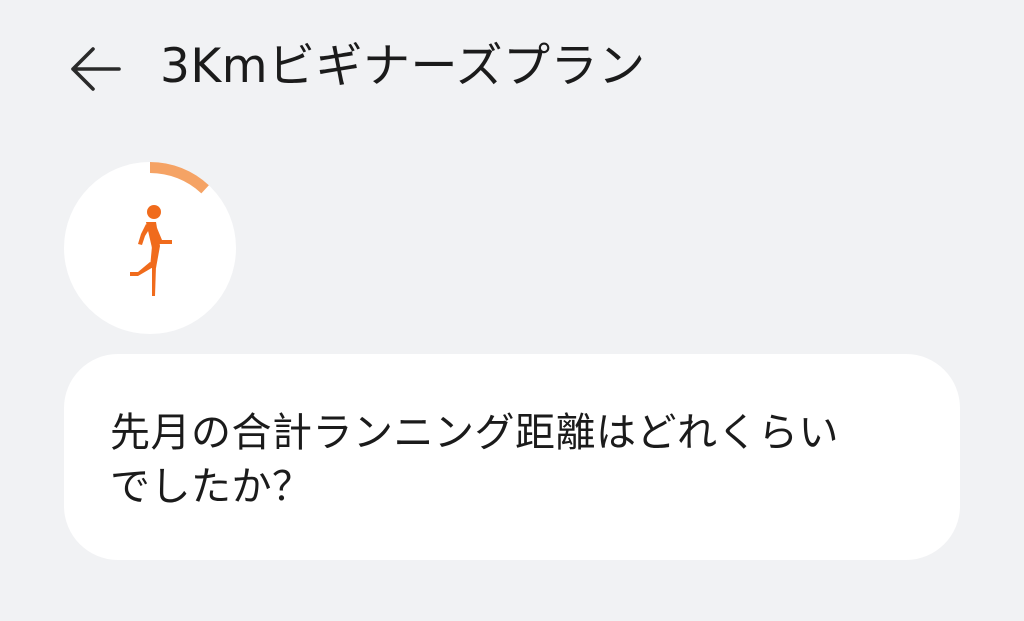 This screenshot has height=621, width=1024. I want to click on coach-avatar, so click(150, 248).